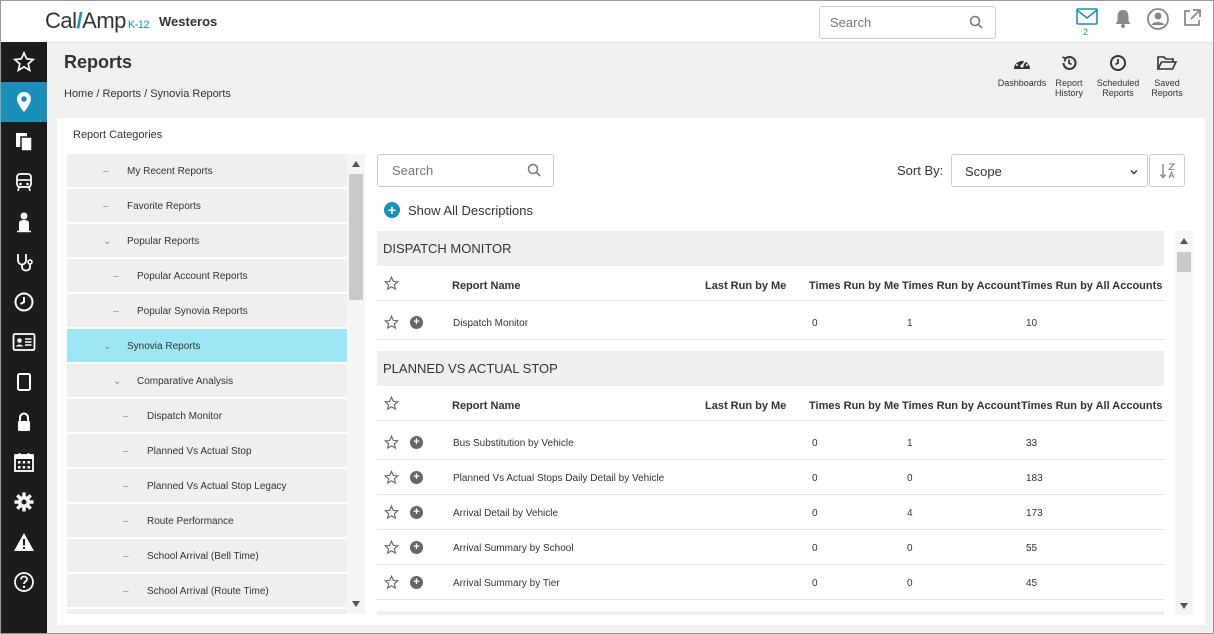  Describe the element at coordinates (24, 302) in the screenshot. I see `nav-history` at that location.